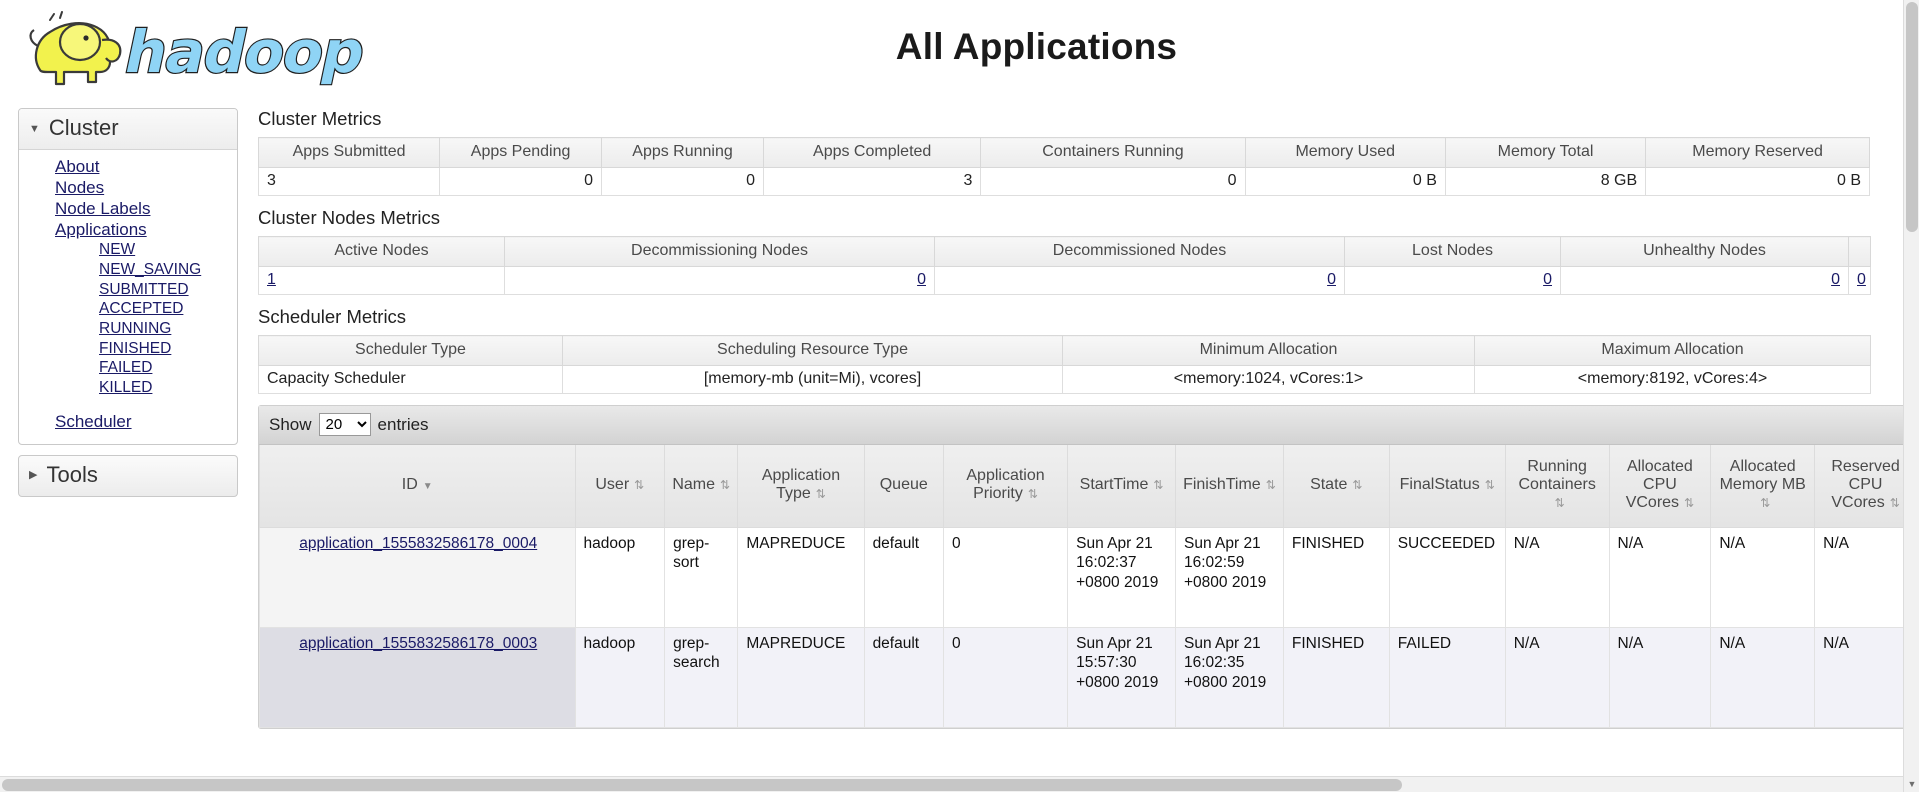 This screenshot has width=1919, height=792. What do you see at coordinates (1331, 279) in the screenshot?
I see `decommissioned-nodes-link: 0` at bounding box center [1331, 279].